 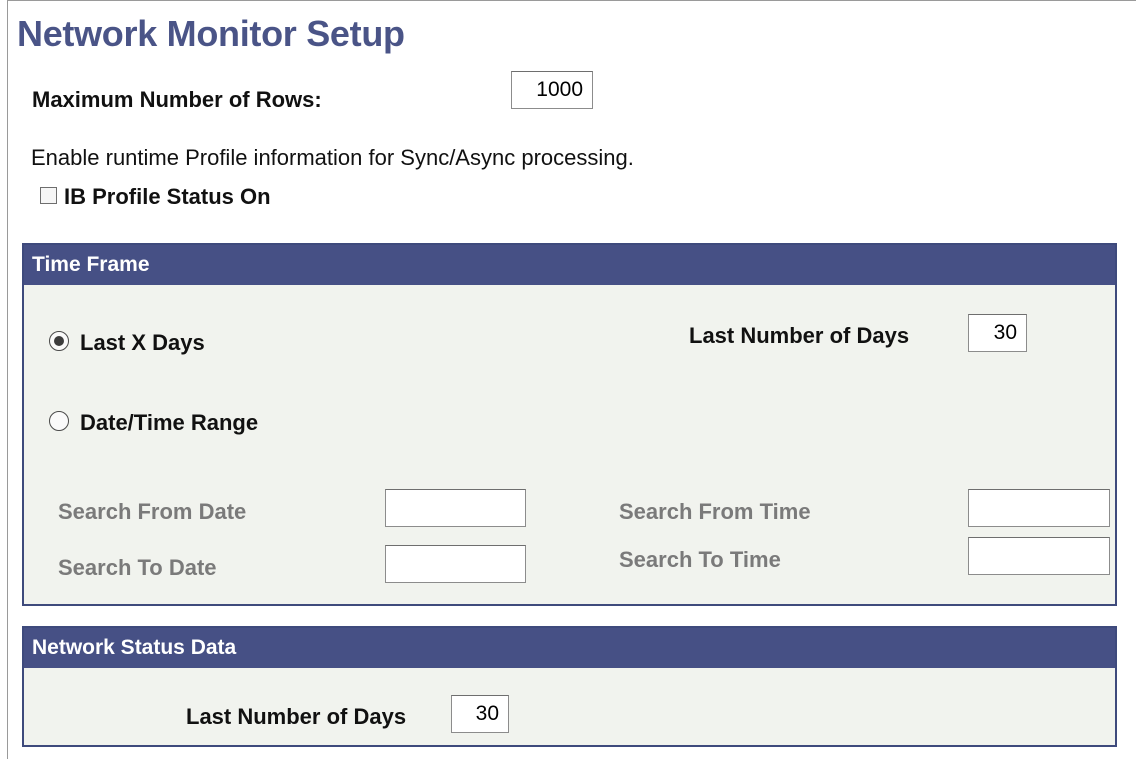 What do you see at coordinates (455, 564) in the screenshot?
I see `search-to-date-input` at bounding box center [455, 564].